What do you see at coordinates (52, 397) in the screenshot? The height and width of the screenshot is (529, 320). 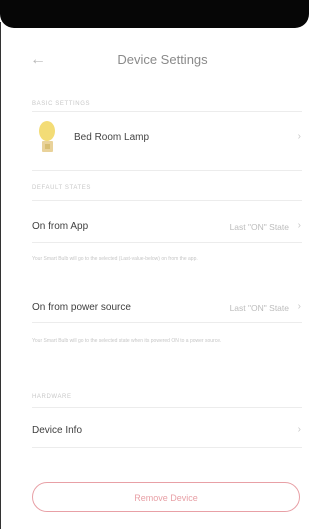 I see `section-header-hardware: HARDWARE` at bounding box center [52, 397].